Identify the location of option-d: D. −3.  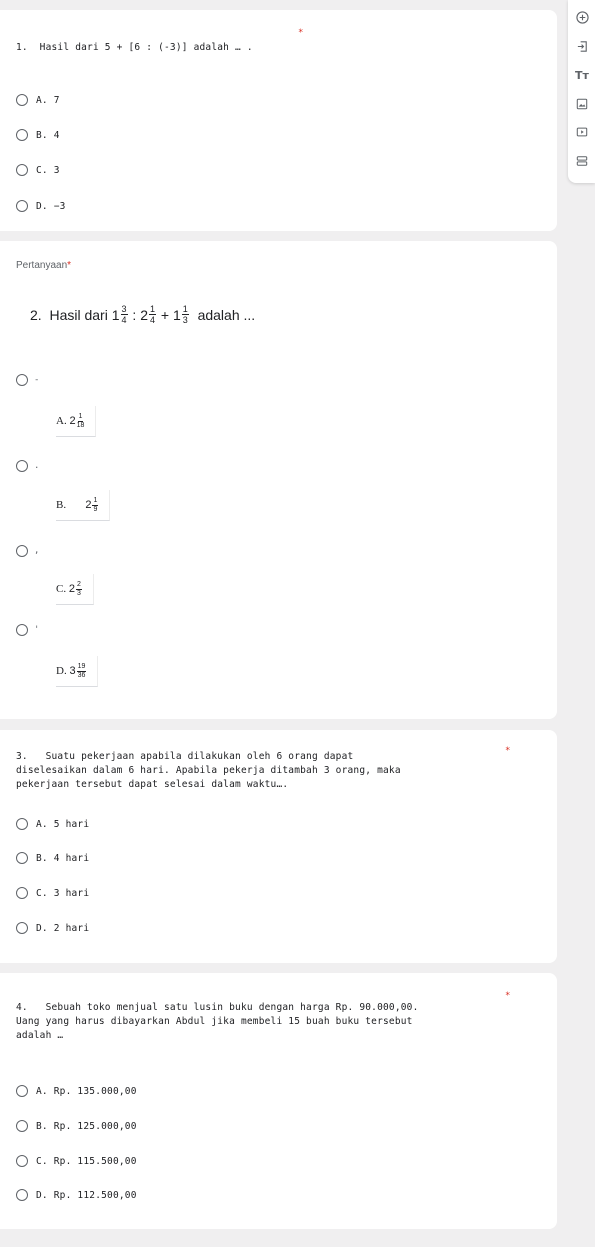
(41, 206).